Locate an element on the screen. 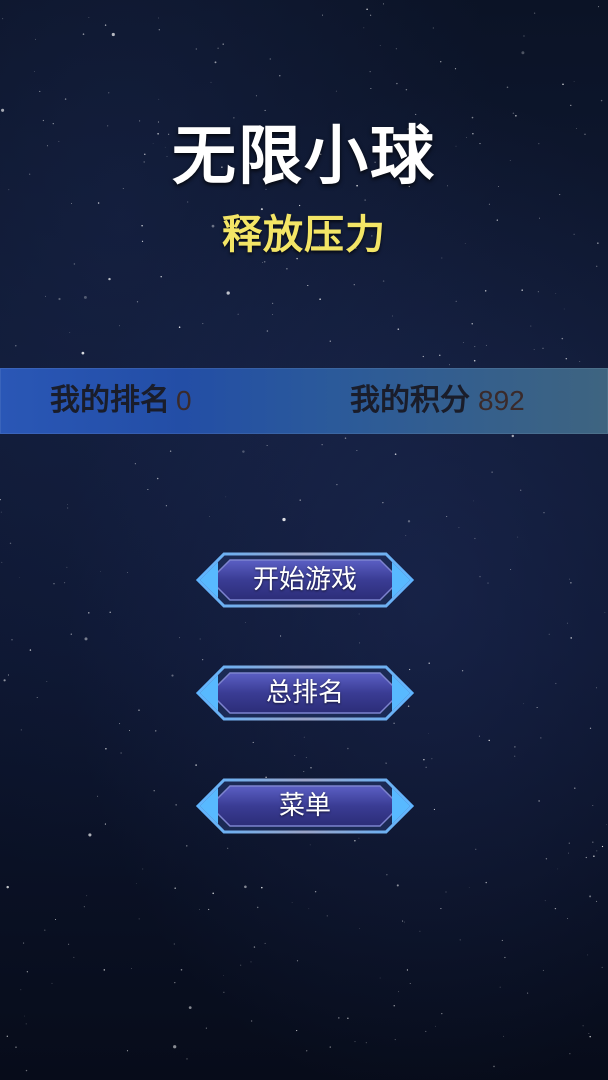 This screenshot has height=1080, width=608. menu-label: 菜单 is located at coordinates (304, 806).